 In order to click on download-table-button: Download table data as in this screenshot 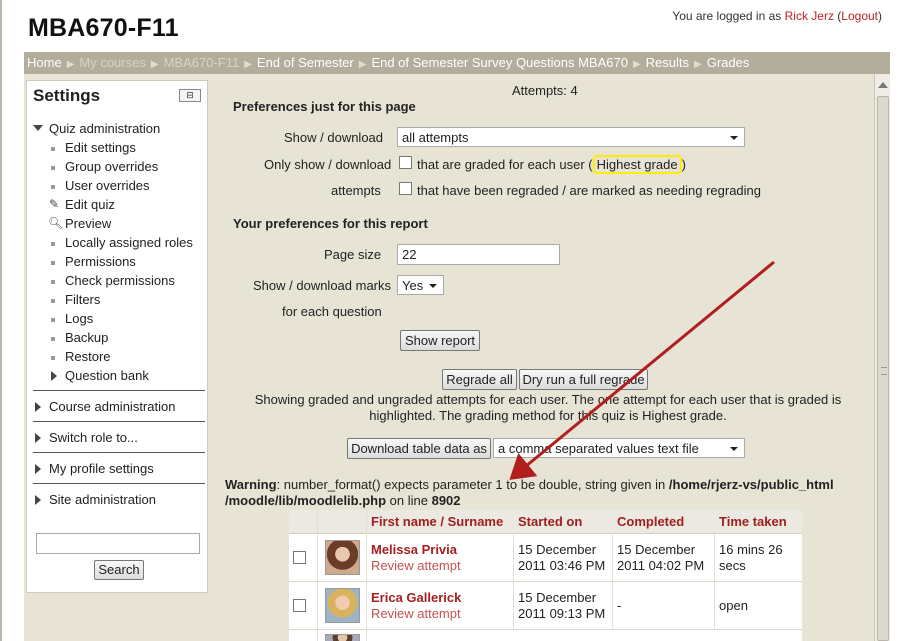, I will do `click(419, 448)`.